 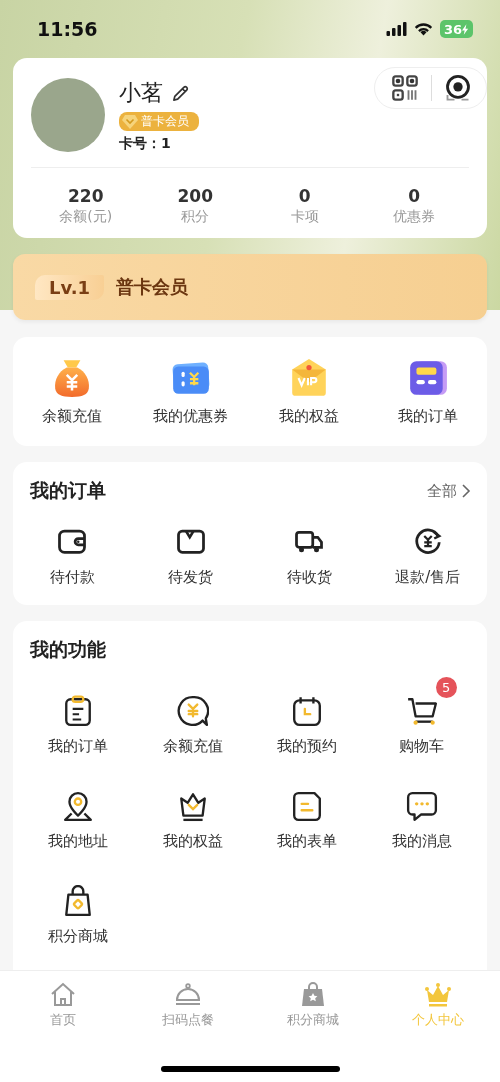 I want to click on crown-icon, so click(x=437, y=995).